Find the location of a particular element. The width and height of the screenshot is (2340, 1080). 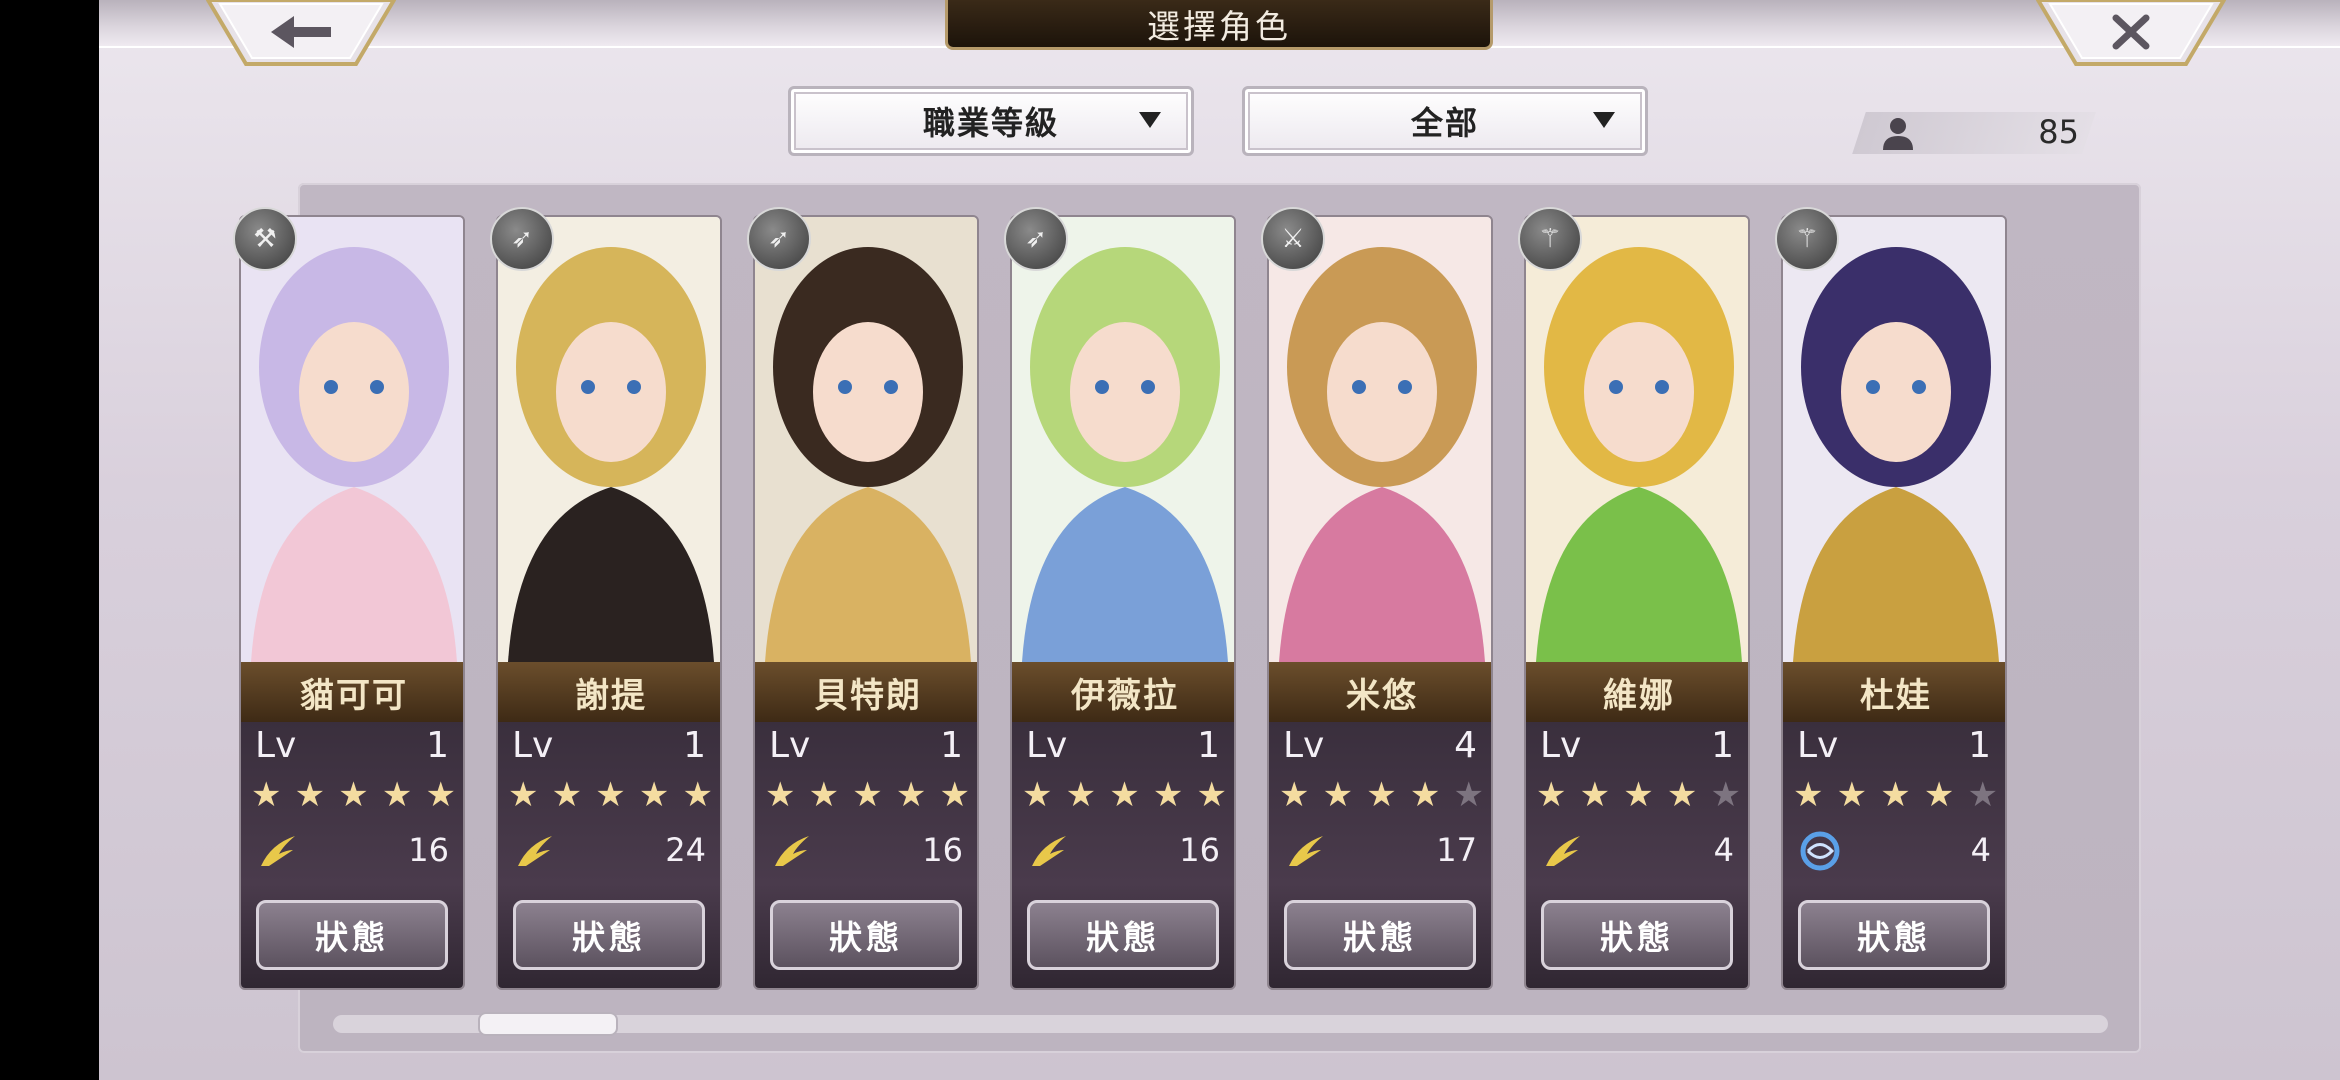

character-card-1: 貓可可 Lv 1 ★ ★ ★ ★ ★ 16 狀態 ⚒ is located at coordinates (349, 598).